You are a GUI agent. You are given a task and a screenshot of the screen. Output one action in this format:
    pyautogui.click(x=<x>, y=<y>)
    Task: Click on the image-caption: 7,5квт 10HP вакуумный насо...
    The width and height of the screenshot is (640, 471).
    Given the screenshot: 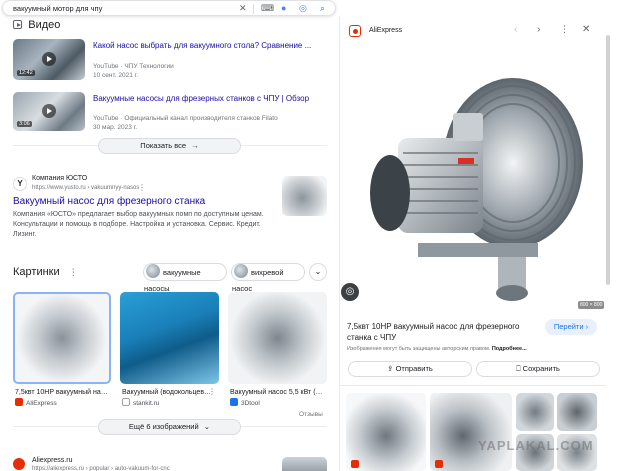 What is the action you would take?
    pyautogui.click(x=63, y=392)
    